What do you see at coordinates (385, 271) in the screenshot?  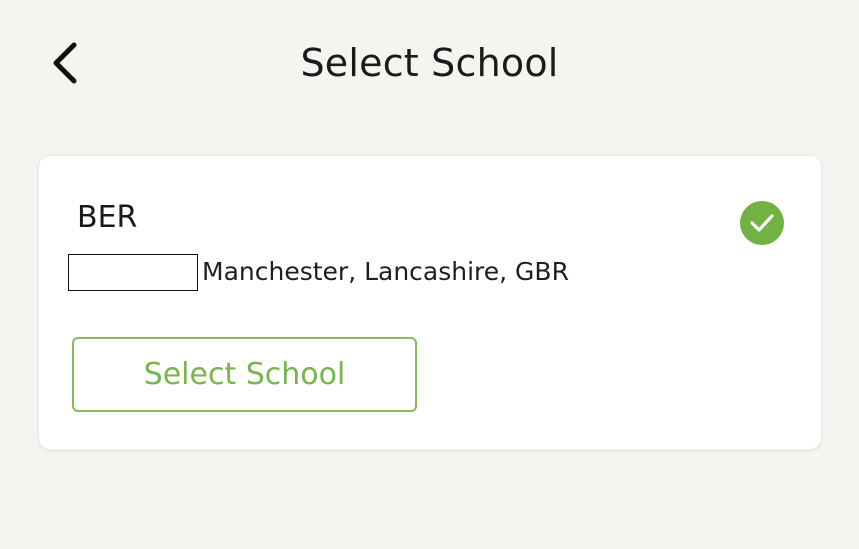 I see `address-text: Manchester, Lancashire, GBR` at bounding box center [385, 271].